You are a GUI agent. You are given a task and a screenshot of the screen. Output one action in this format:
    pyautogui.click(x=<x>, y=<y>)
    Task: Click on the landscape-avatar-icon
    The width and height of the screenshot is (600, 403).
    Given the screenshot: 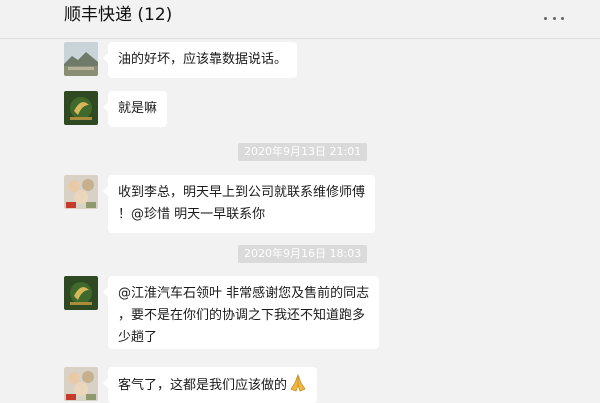 What is the action you would take?
    pyautogui.click(x=81, y=59)
    